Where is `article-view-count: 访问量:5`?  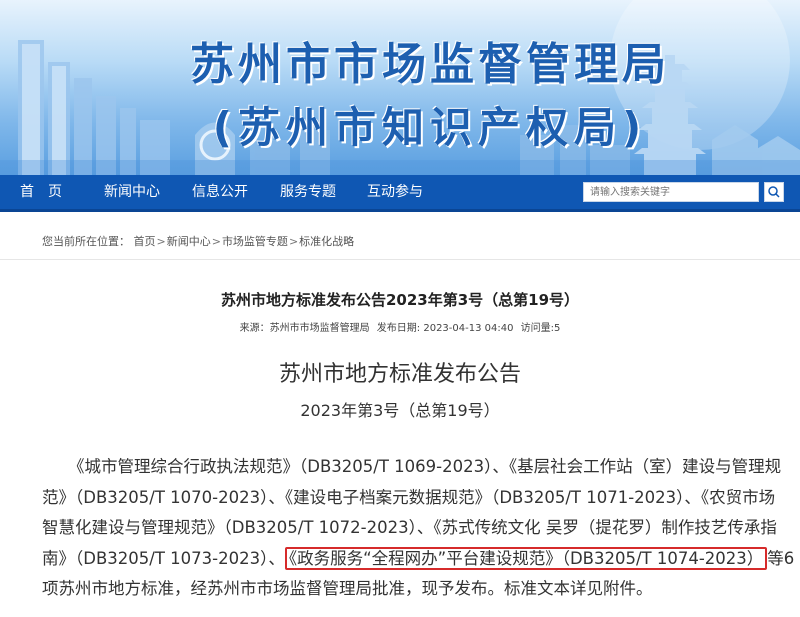
article-view-count: 访问量:5 is located at coordinates (540, 328).